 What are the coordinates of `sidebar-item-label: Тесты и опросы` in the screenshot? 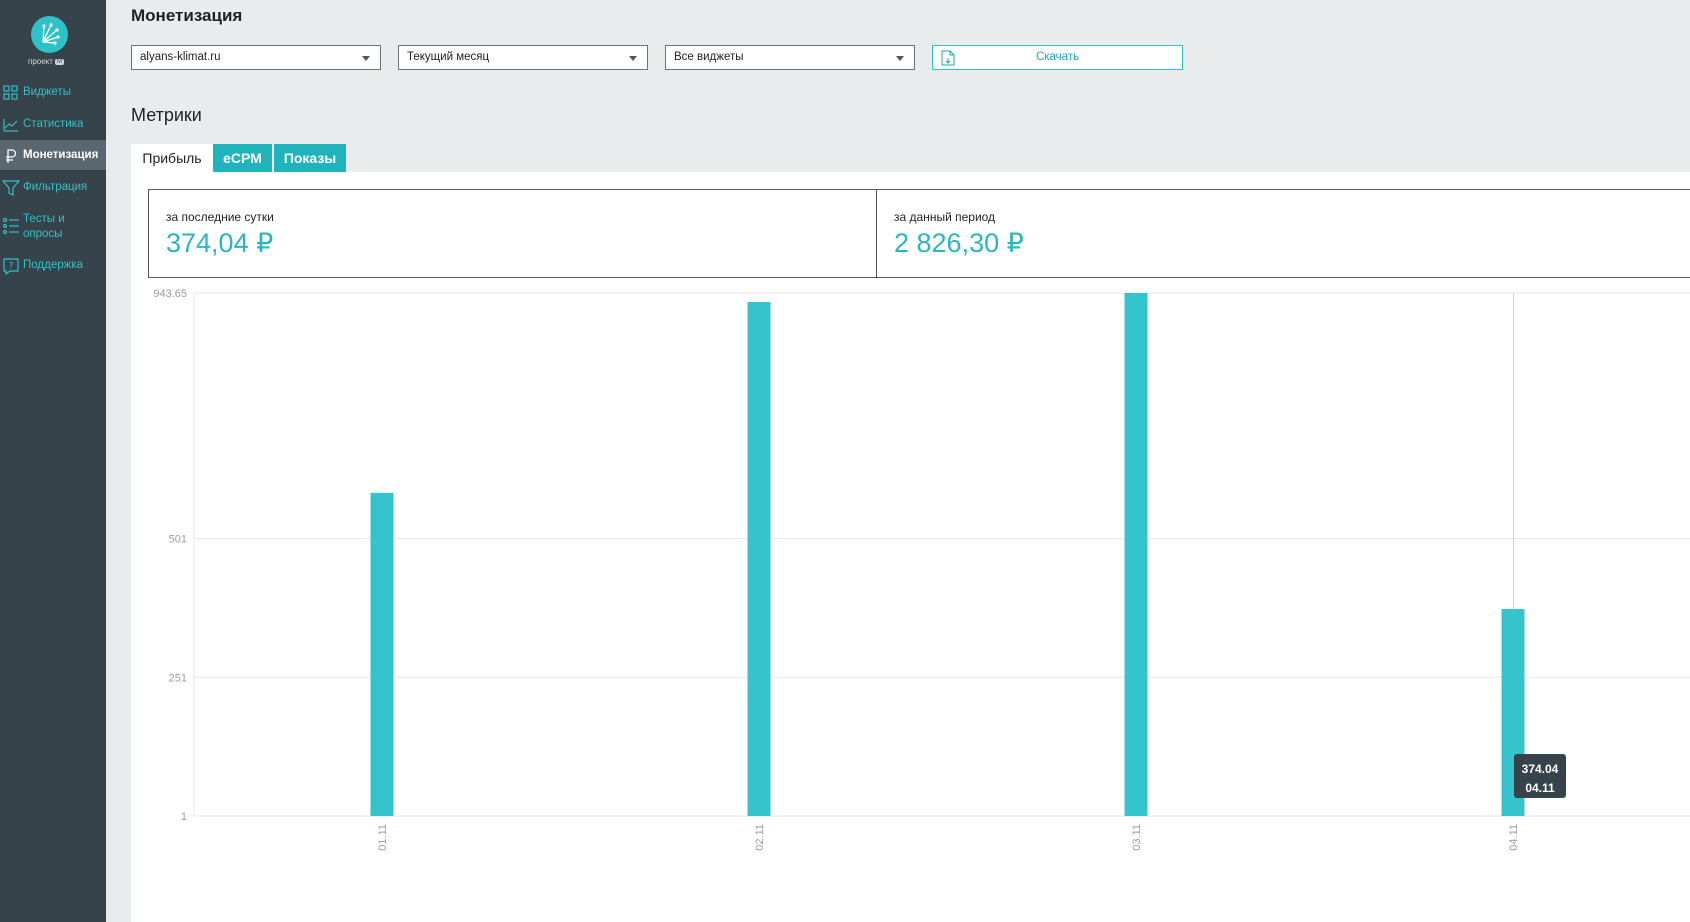 It's located at (44, 226).